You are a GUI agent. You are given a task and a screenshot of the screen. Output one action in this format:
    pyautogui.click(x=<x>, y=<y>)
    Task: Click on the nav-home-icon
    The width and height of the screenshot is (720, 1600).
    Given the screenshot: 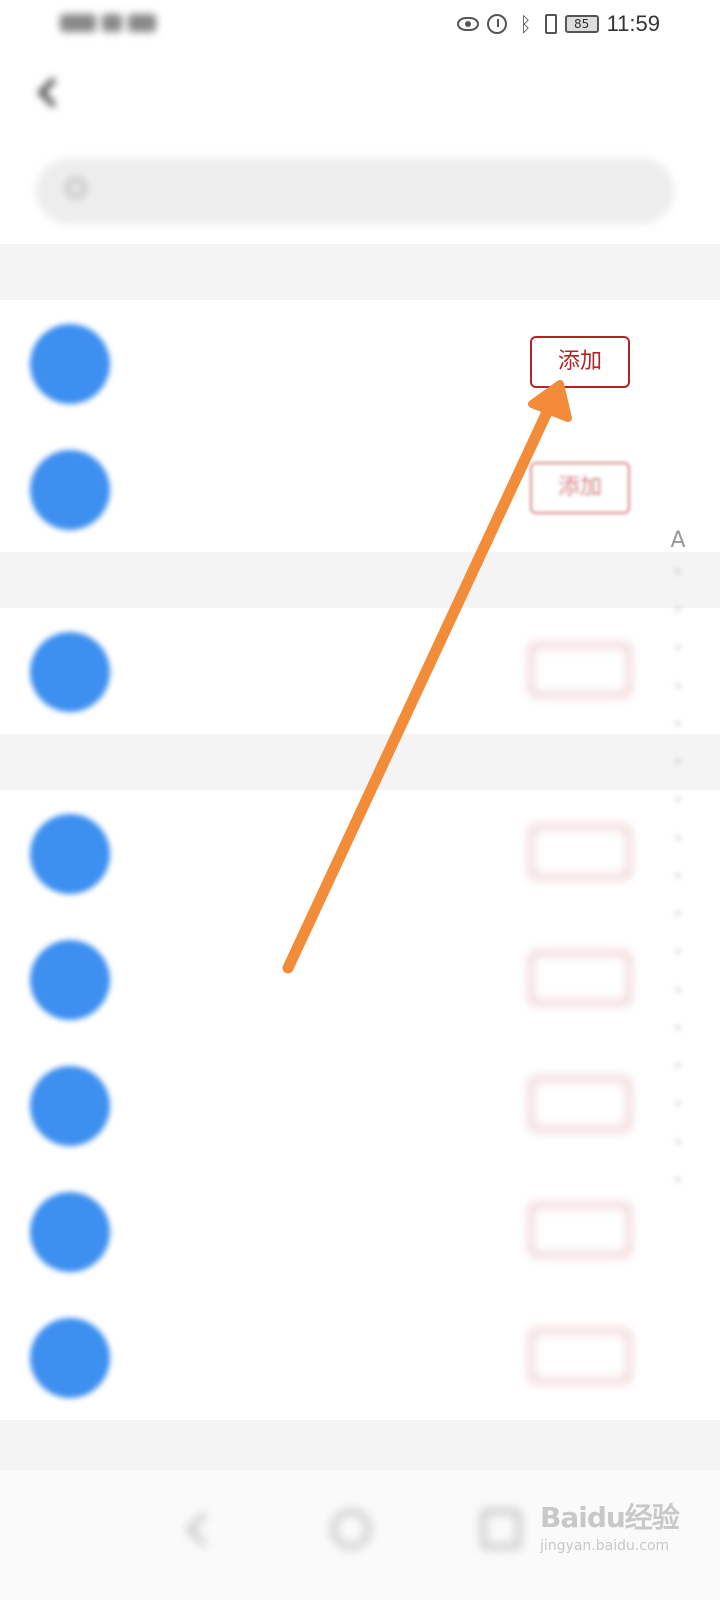 What is the action you would take?
    pyautogui.click(x=351, y=1529)
    